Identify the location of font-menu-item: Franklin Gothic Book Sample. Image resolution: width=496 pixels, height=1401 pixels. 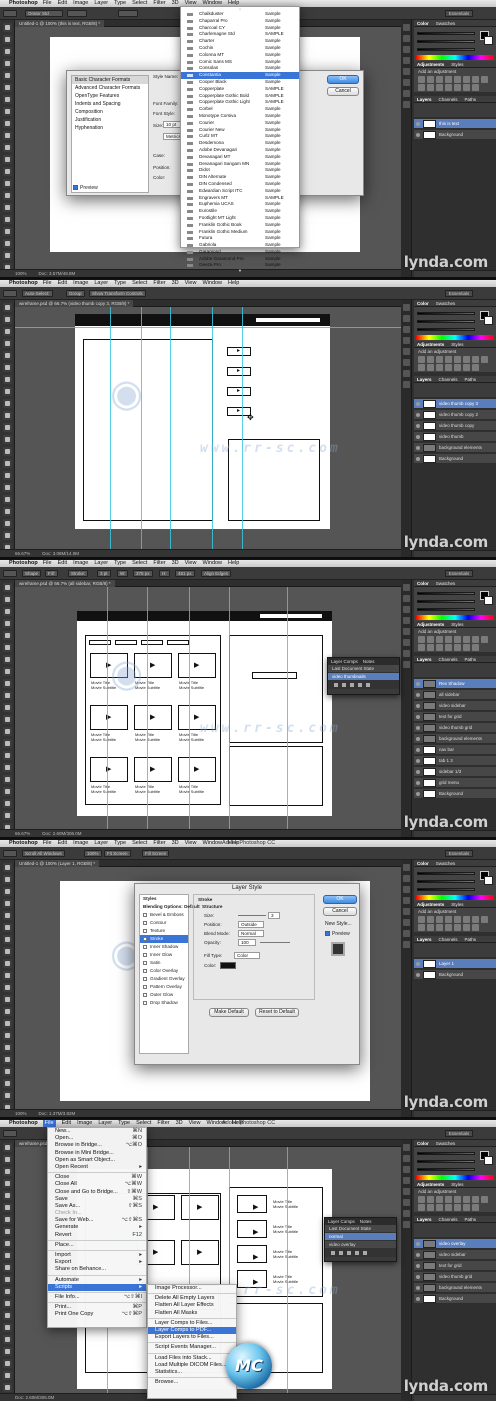
(240, 225).